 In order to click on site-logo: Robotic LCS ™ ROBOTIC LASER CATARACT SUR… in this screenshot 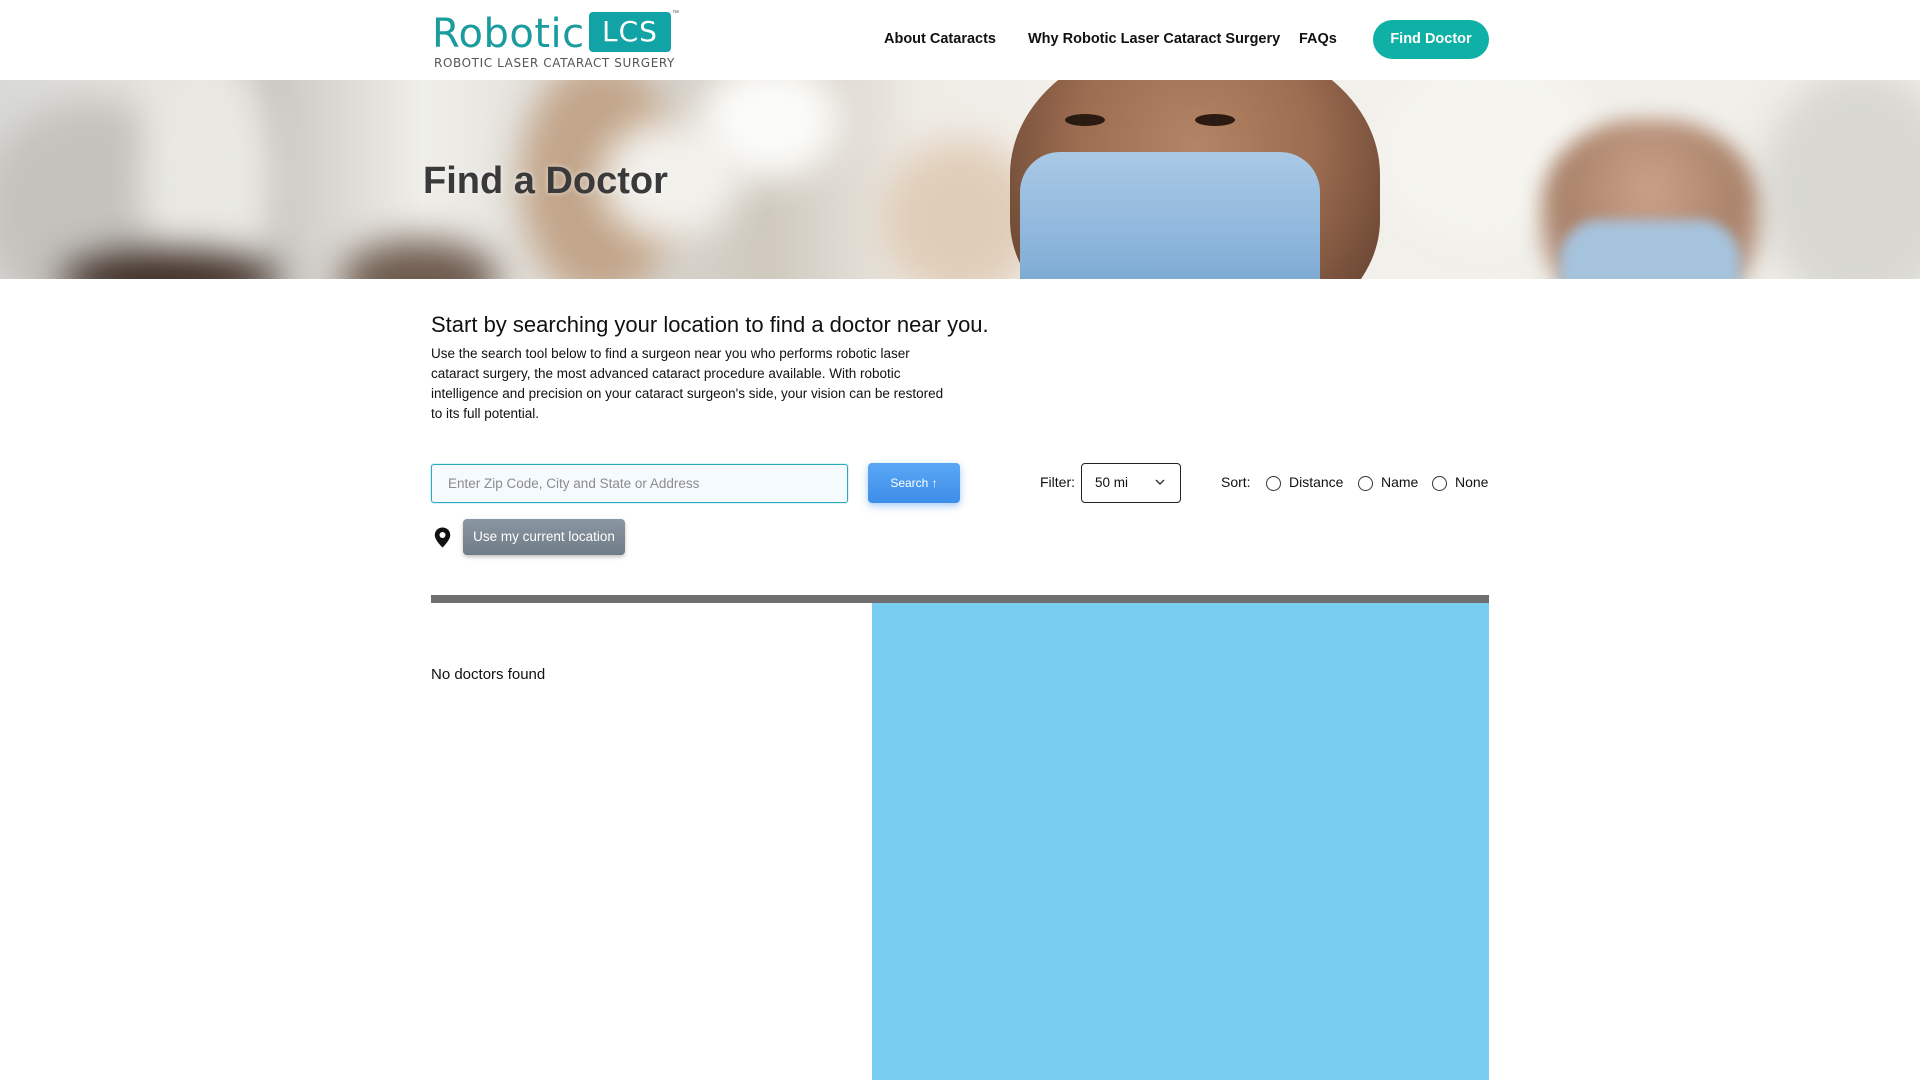, I will do `click(557, 41)`.